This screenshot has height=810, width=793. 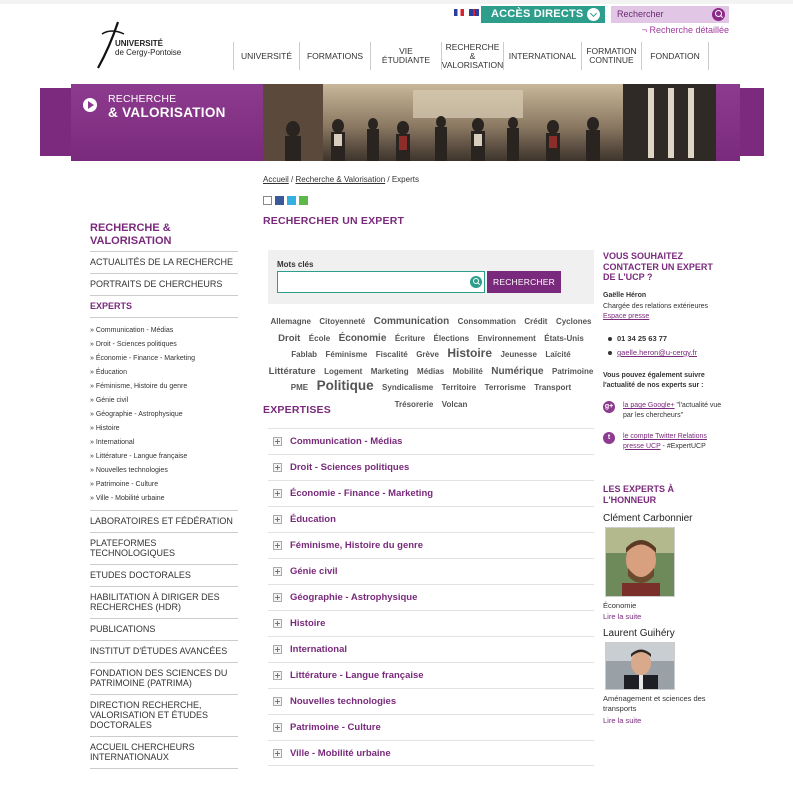 What do you see at coordinates (289, 338) in the screenshot?
I see `tag-link: Droit` at bounding box center [289, 338].